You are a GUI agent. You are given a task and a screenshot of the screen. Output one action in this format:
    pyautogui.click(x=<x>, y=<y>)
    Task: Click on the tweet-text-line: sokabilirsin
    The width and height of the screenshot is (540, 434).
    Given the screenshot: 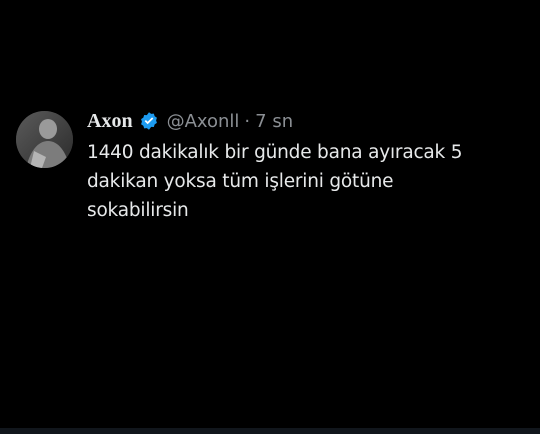 What is the action you would take?
    pyautogui.click(x=138, y=210)
    